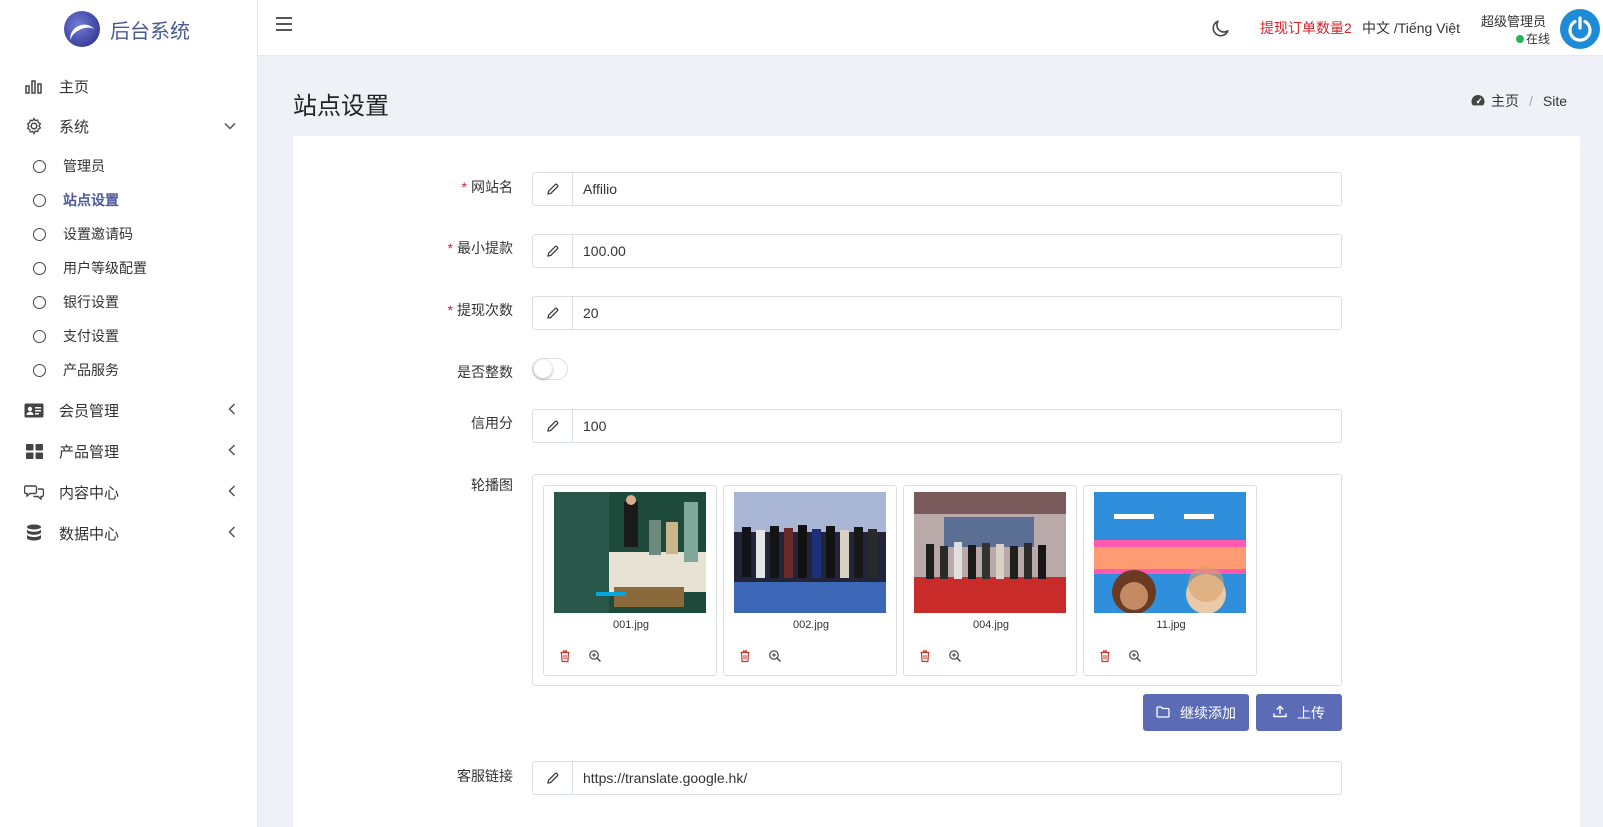  I want to click on sidebar-subitem-product-service: 产品服务, so click(129, 370).